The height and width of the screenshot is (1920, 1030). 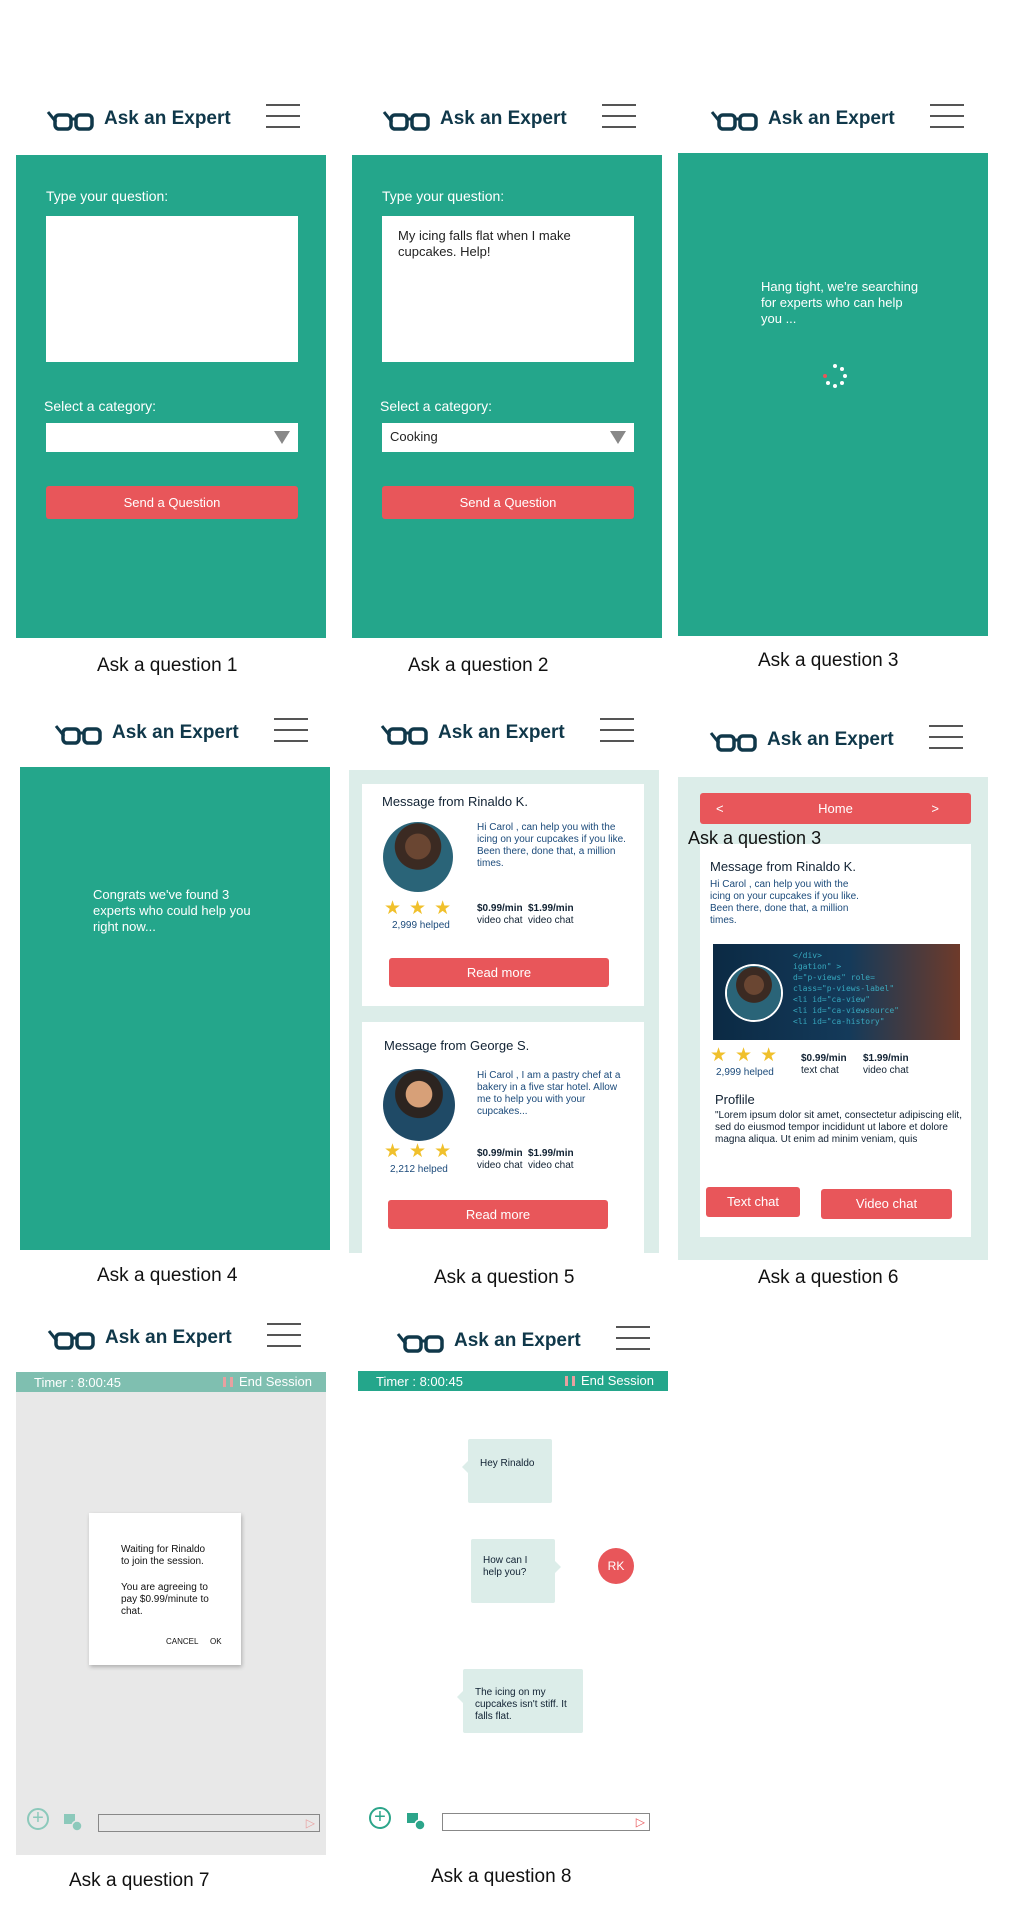 What do you see at coordinates (172, 289) in the screenshot?
I see `question-textarea` at bounding box center [172, 289].